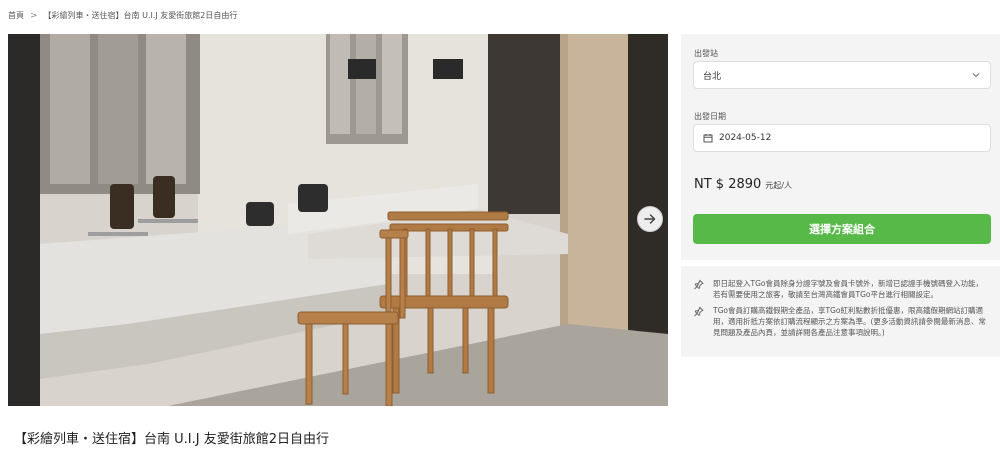  Describe the element at coordinates (708, 138) in the screenshot. I see `calendar-icon` at that location.